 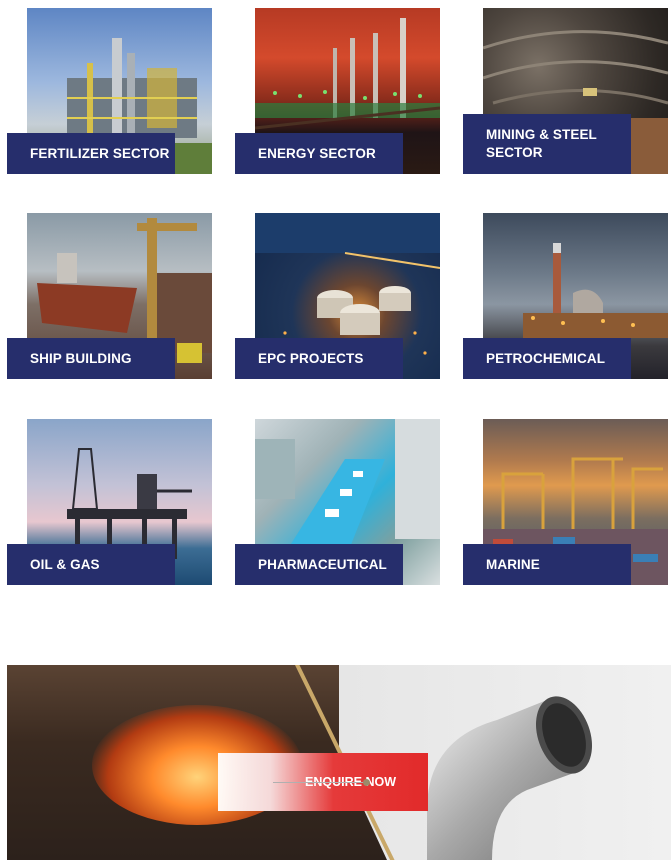 I want to click on sector-tile-oil-gas: OIL & GAS, so click(x=109, y=502).